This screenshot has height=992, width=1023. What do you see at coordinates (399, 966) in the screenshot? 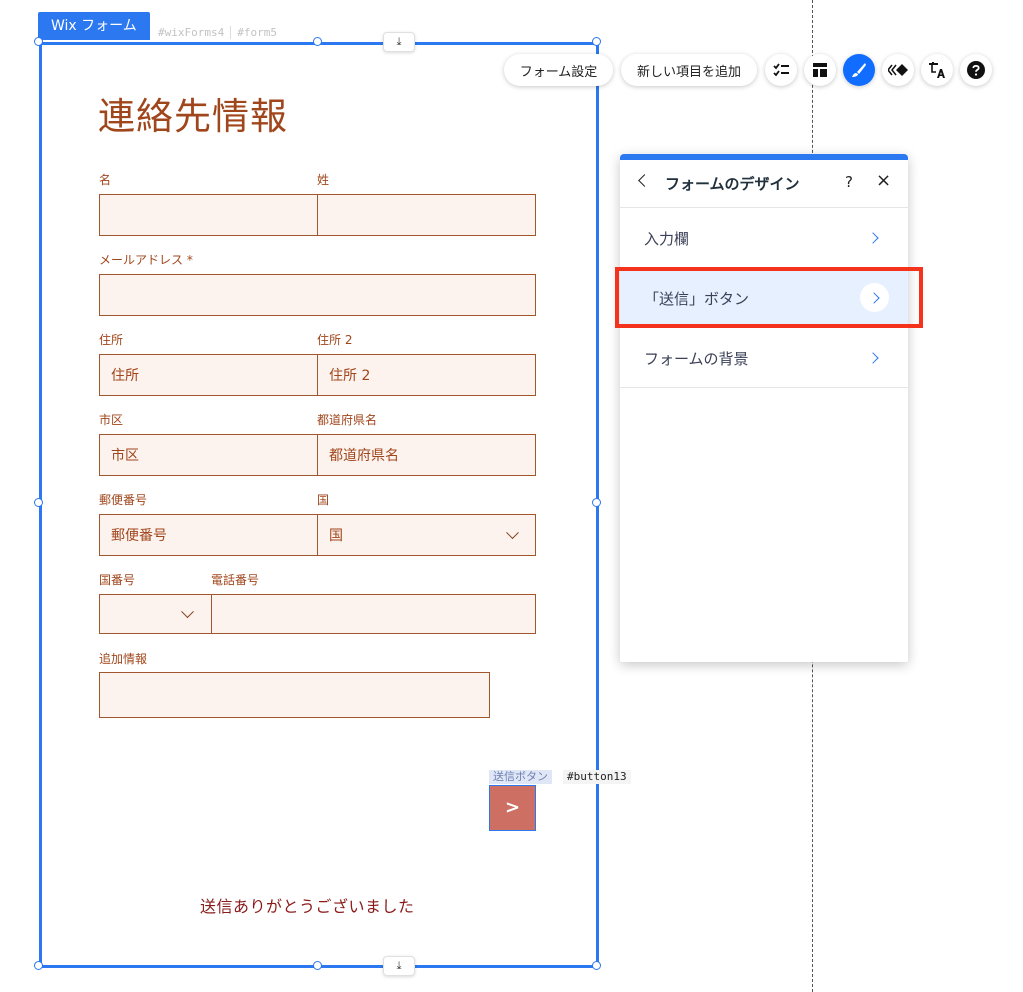
I see `stretch-bottom-icon: ⤓` at bounding box center [399, 966].